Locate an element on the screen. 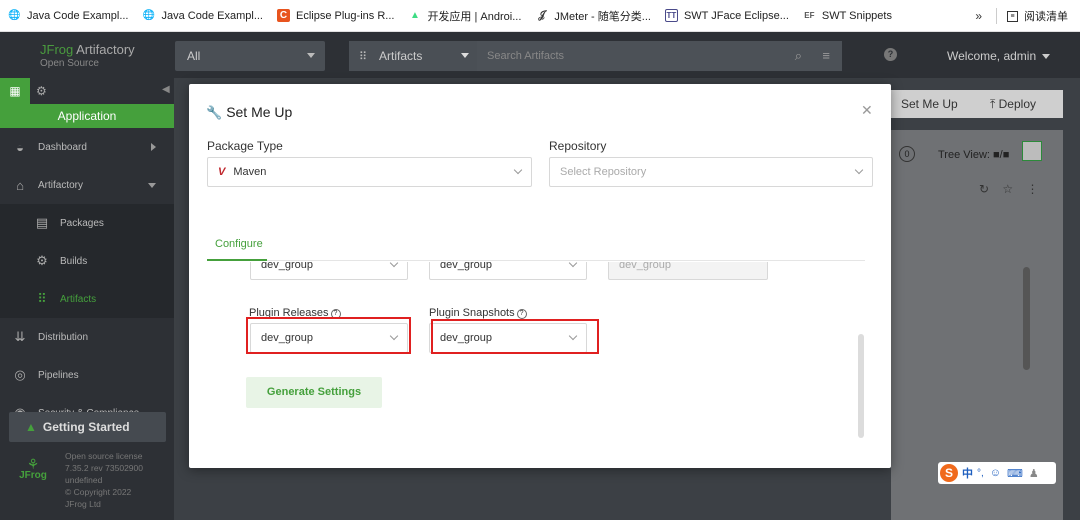  ime-mode-toggle: 中 is located at coordinates (967, 473).